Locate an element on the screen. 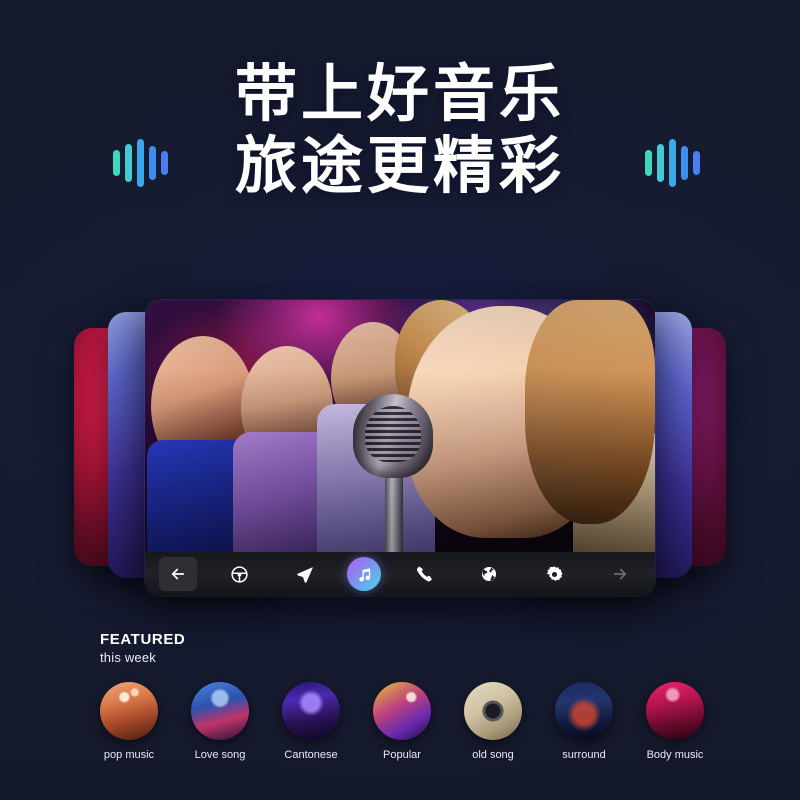 The height and width of the screenshot is (800, 800). gear-icon is located at coordinates (554, 574).